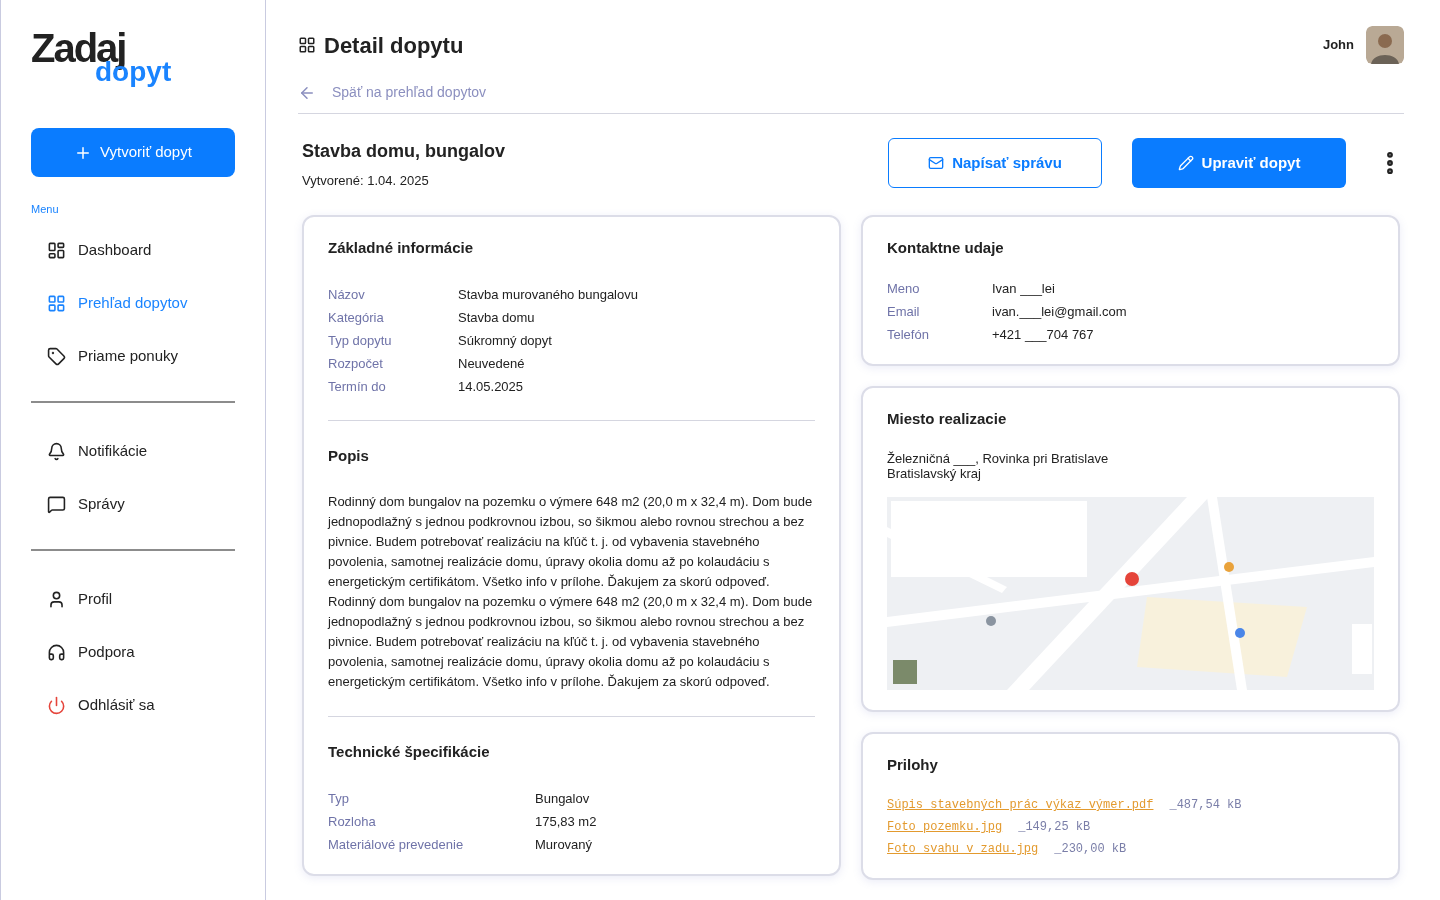 The width and height of the screenshot is (1440, 900). I want to click on field-label: Email, so click(904, 312).